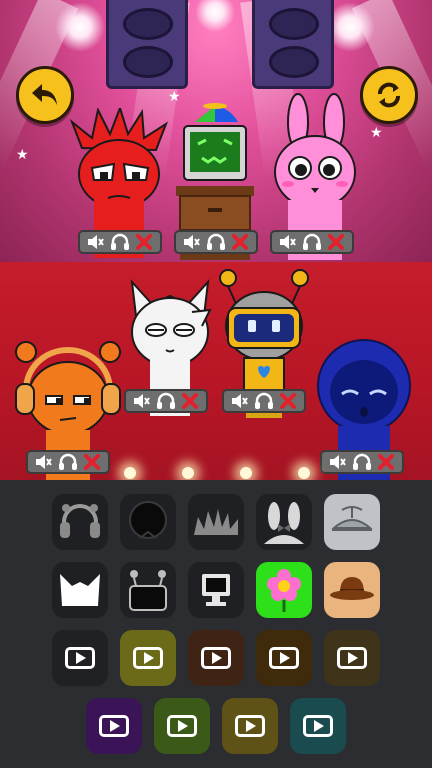 The image size is (432, 768). I want to click on hat-icon, so click(352, 588).